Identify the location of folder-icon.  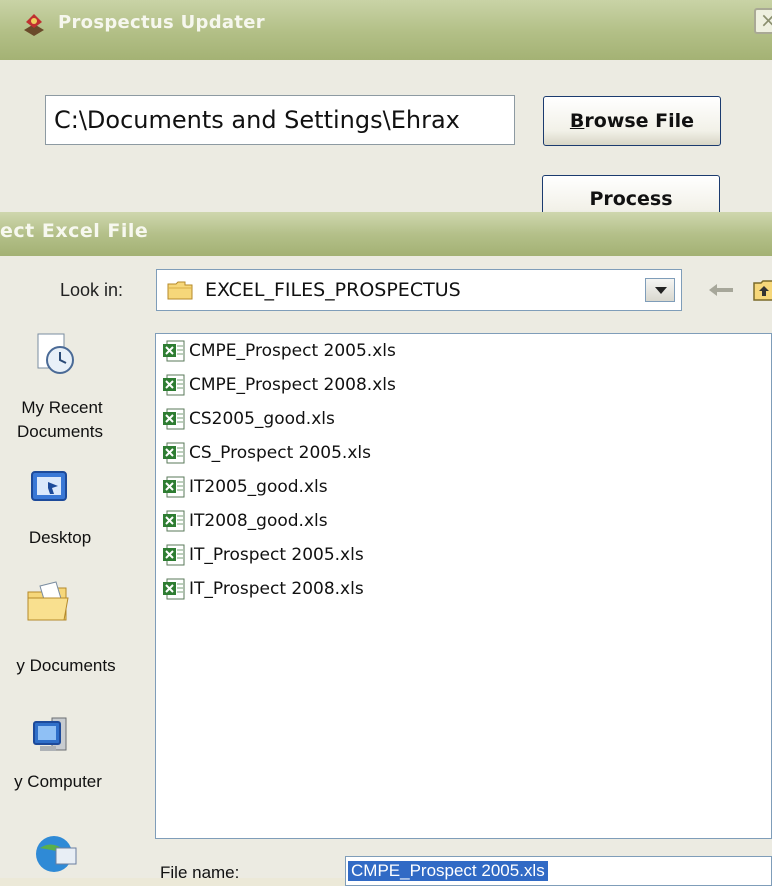
(180, 290).